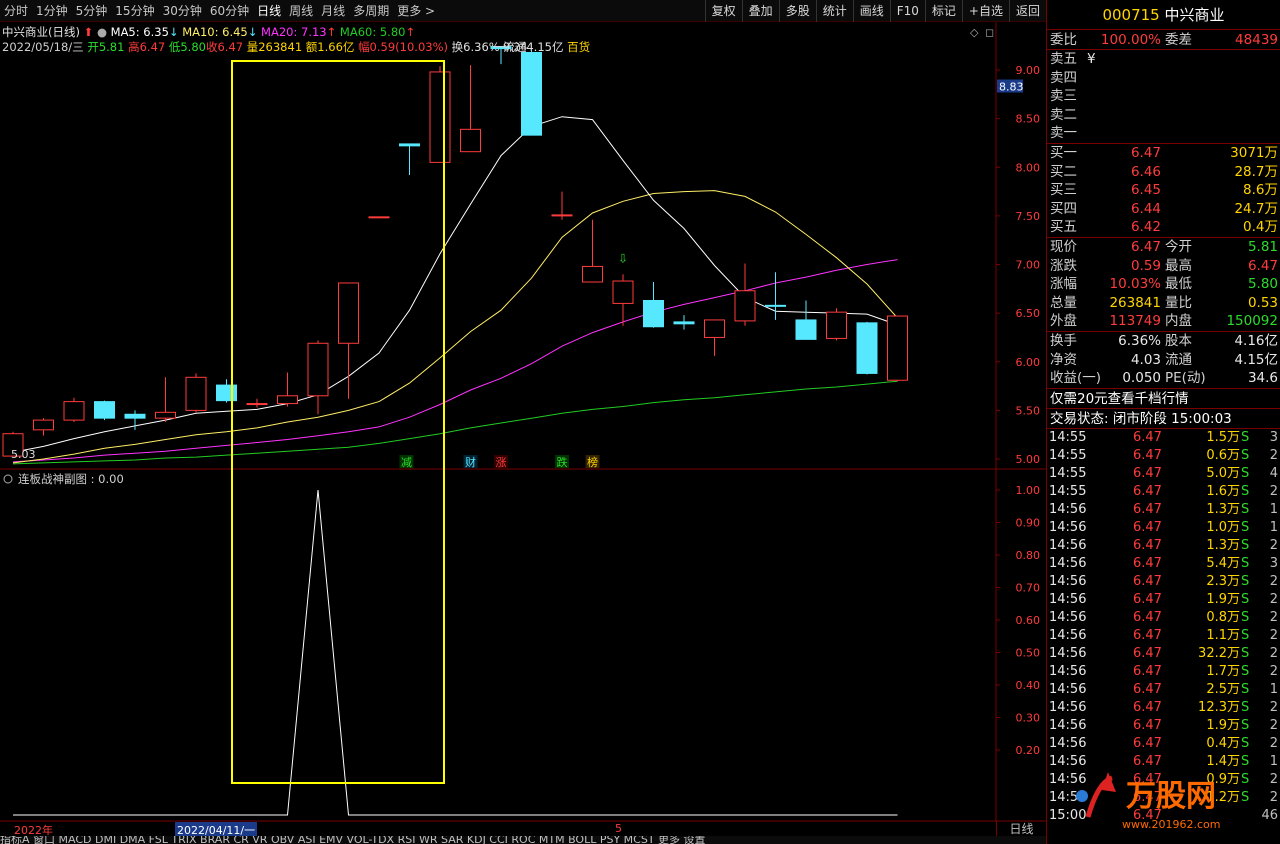 This screenshot has height=844, width=1280. Describe the element at coordinates (1219, 707) in the screenshot. I see `trade-volume: 12.3万` at that location.